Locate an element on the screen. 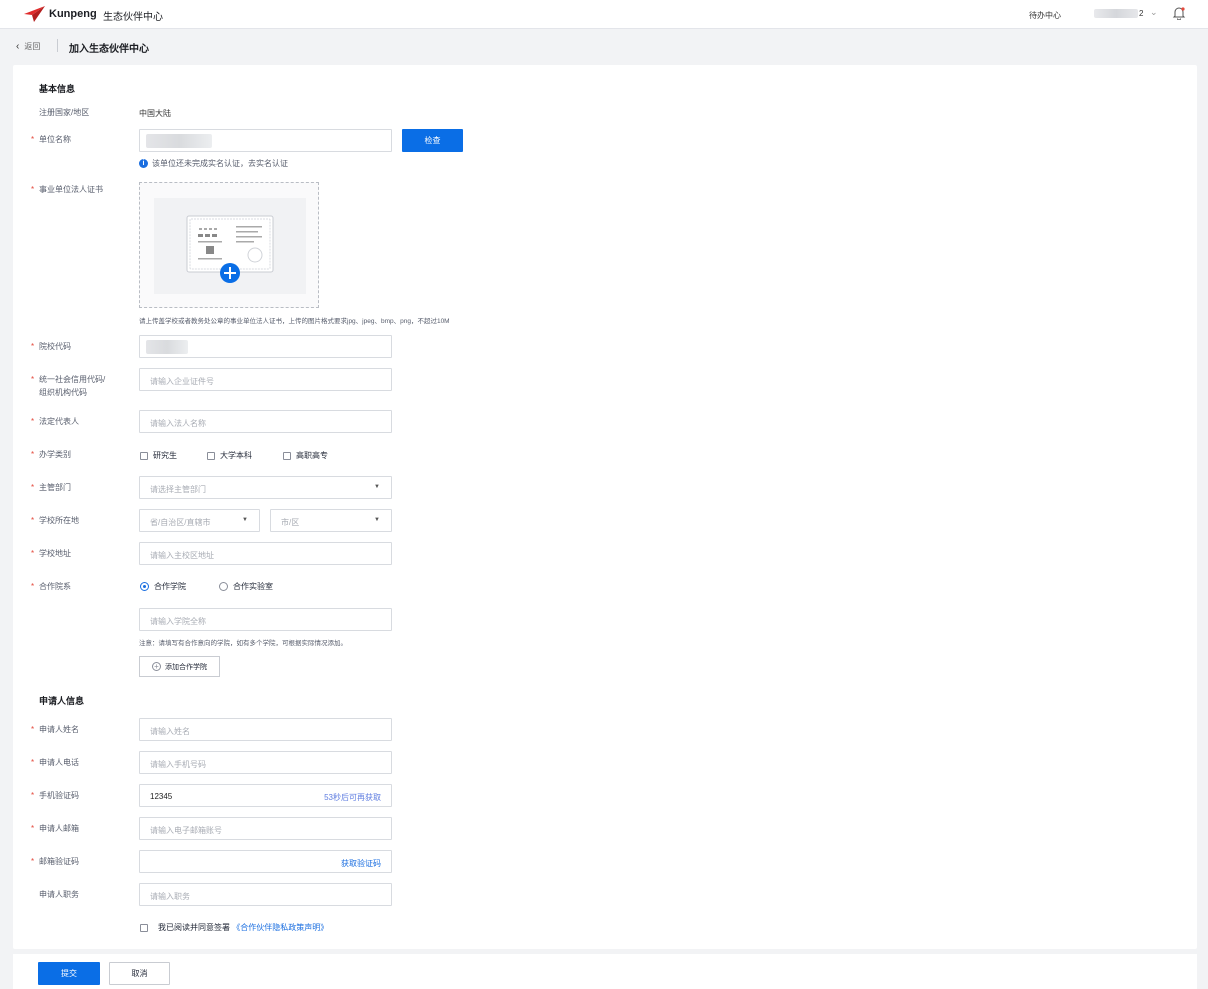 Image resolution: width=1208 pixels, height=989 pixels. email-code-label: 邮箱验证码 is located at coordinates (59, 861).